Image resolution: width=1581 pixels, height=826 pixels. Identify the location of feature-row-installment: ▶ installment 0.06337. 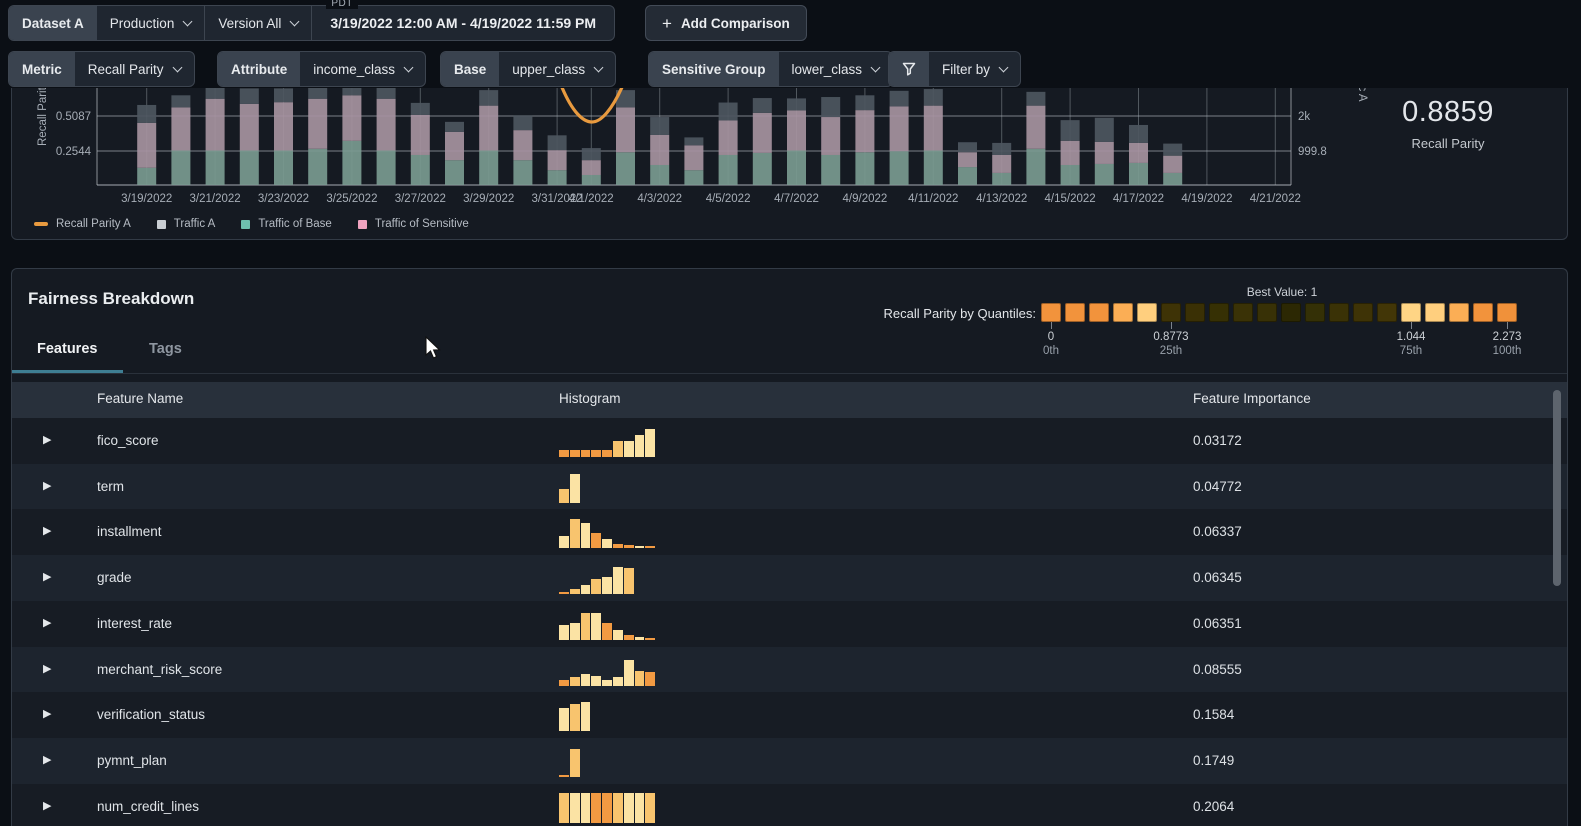
(789, 532).